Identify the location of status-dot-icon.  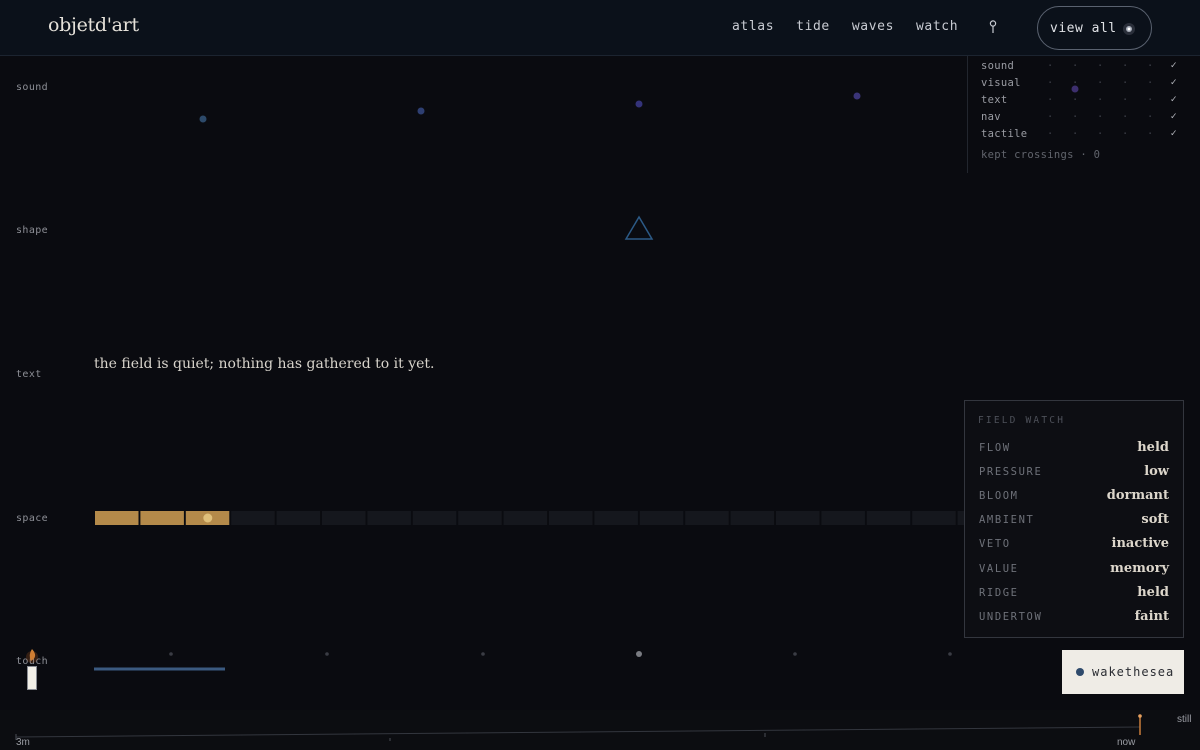
(1080, 672).